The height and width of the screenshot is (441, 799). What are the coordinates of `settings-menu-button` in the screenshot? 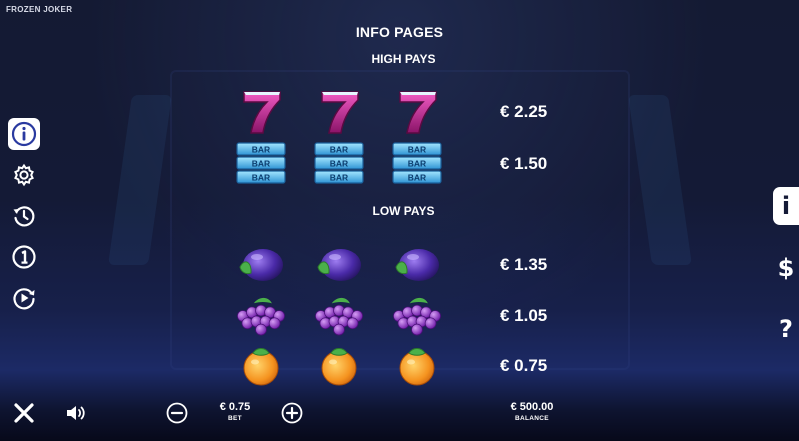 It's located at (24, 175).